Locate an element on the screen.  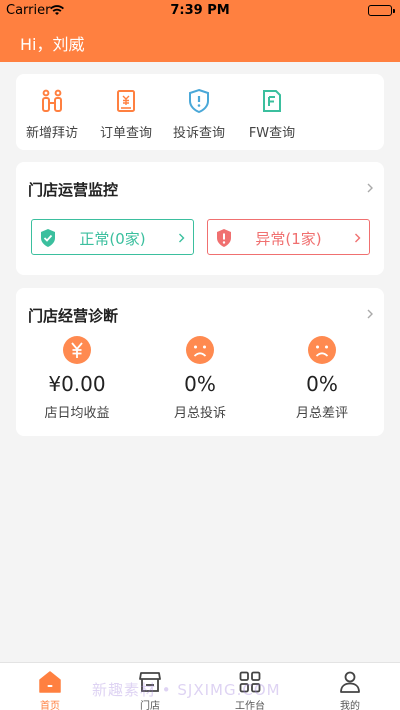
quick-action-fw-query: FW查询 is located at coordinates (272, 114).